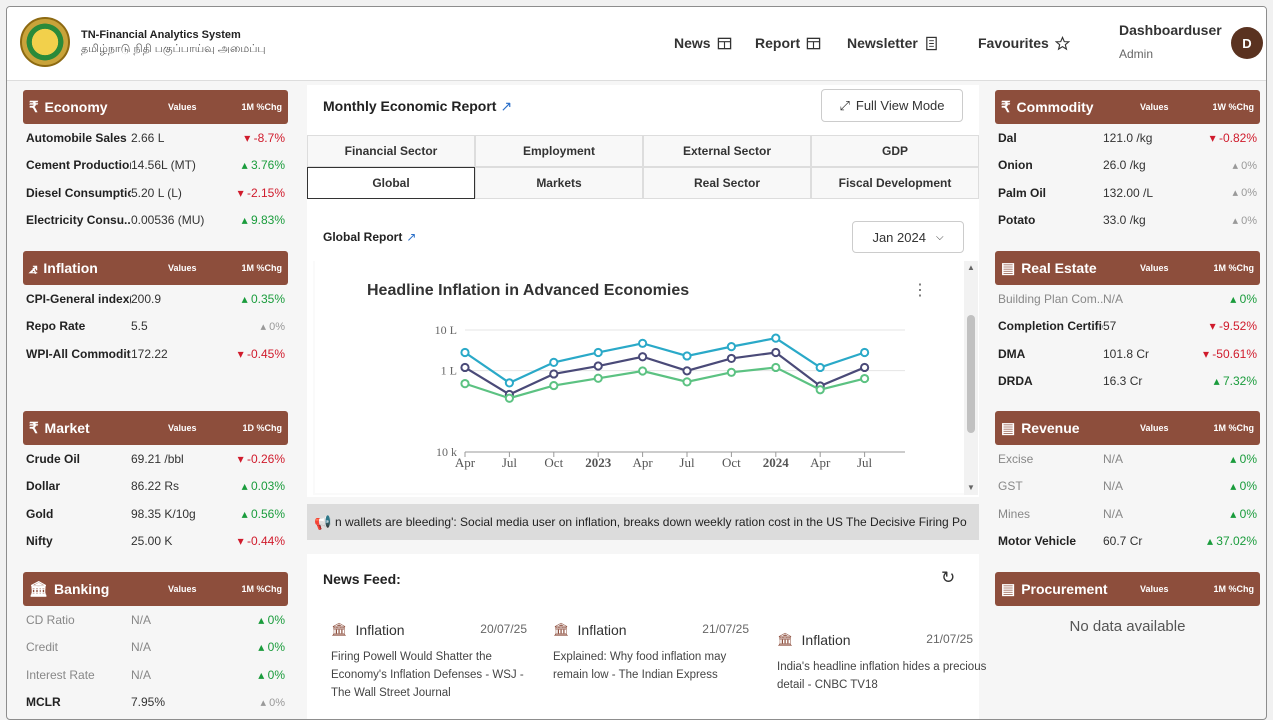 This screenshot has width=1273, height=720. Describe the element at coordinates (98, 268) in the screenshot. I see `panel-title: ⦨ Inflation` at that location.